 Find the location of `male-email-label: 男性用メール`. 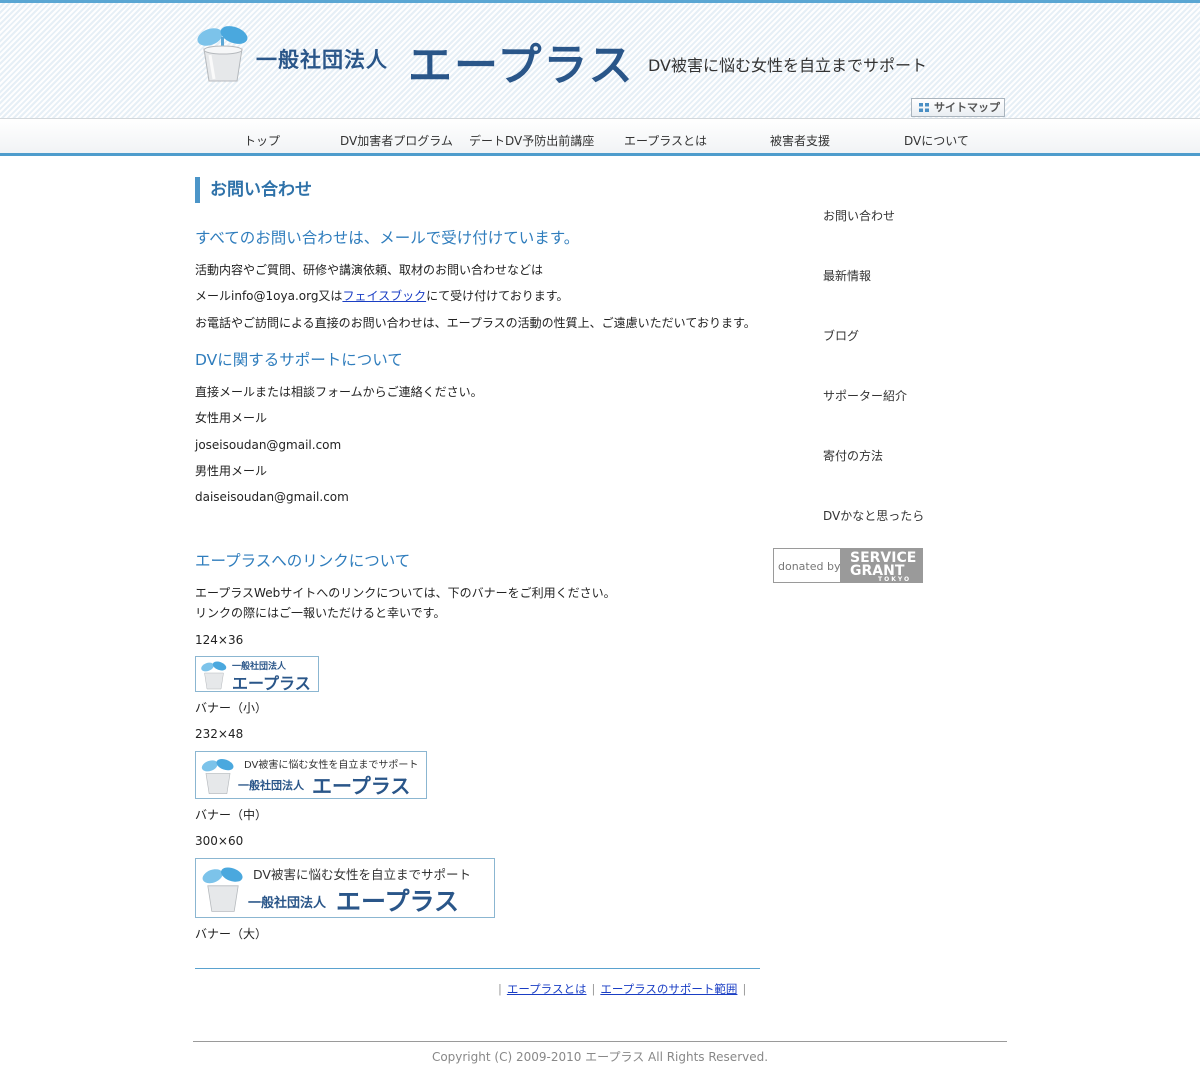

male-email-label: 男性用メール is located at coordinates (231, 471).